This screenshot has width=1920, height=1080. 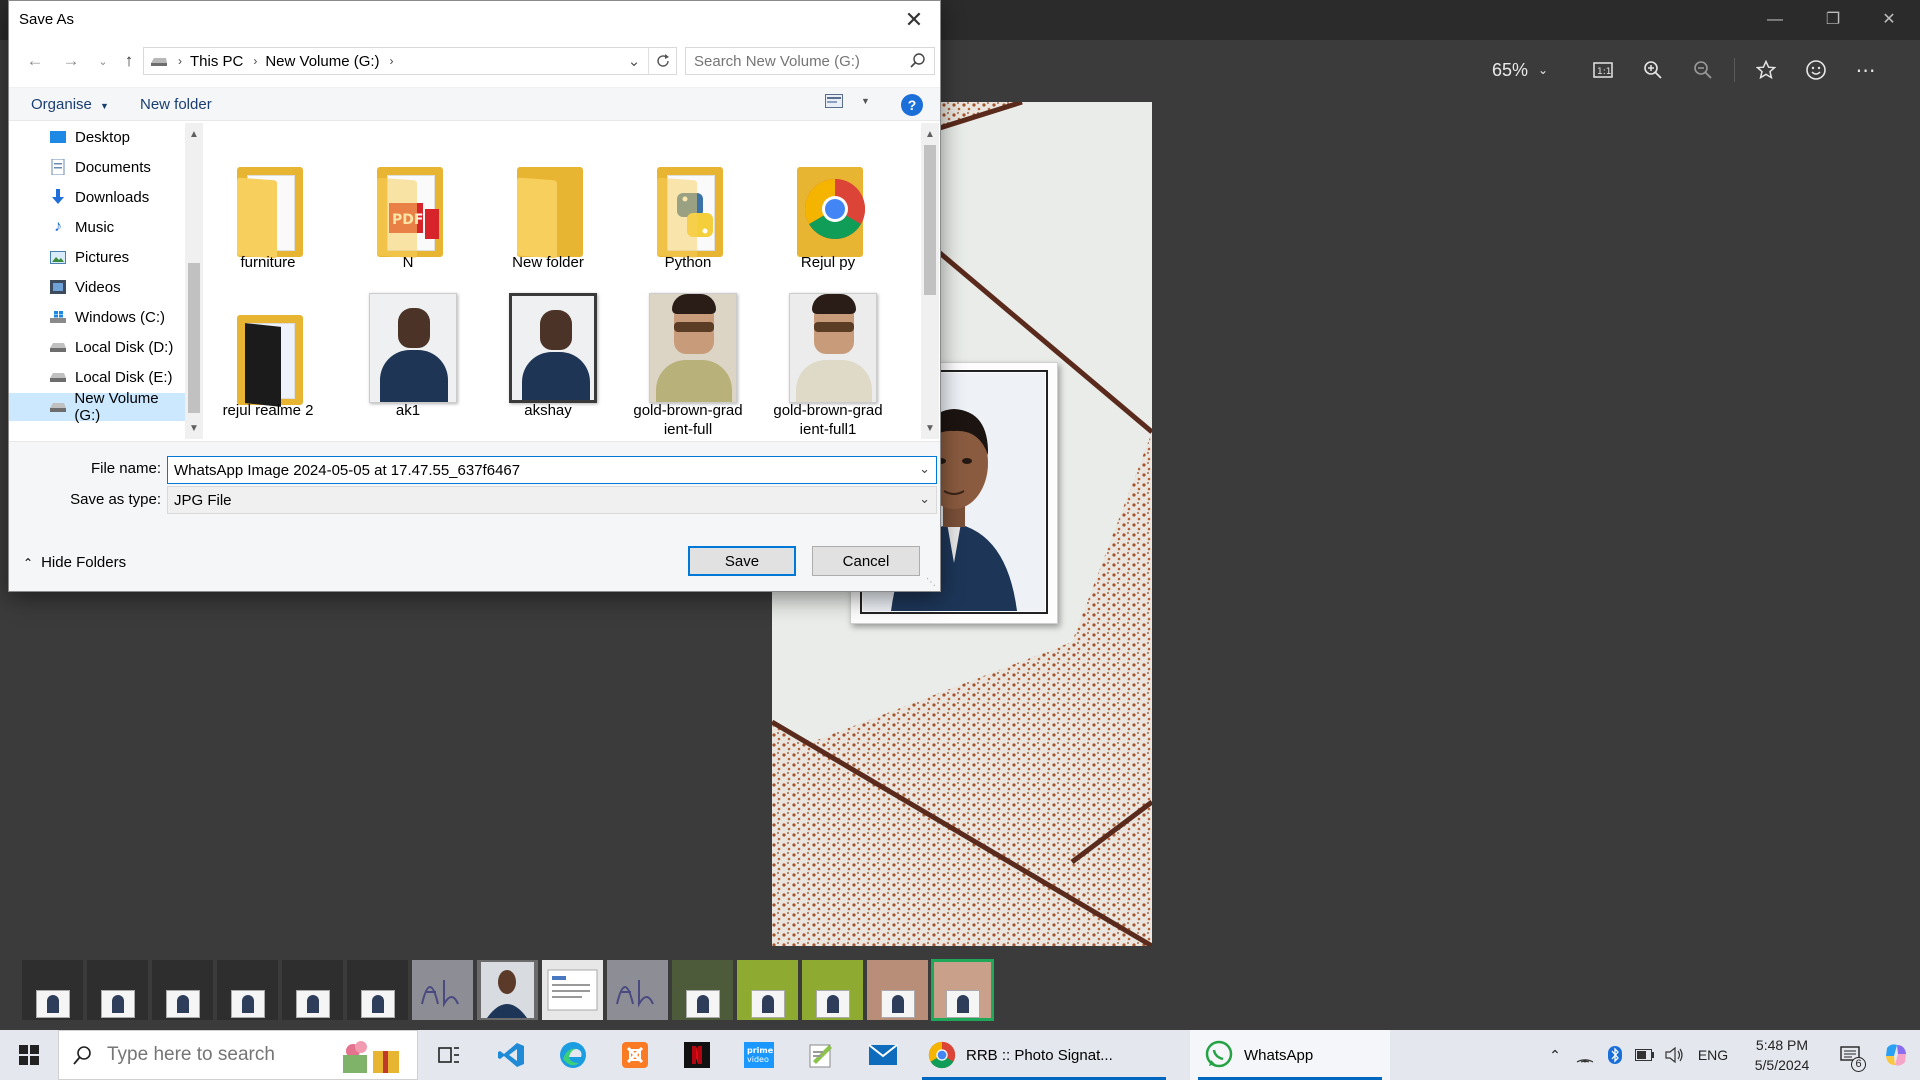 What do you see at coordinates (1703, 70) in the screenshot?
I see `zoom-out-icon` at bounding box center [1703, 70].